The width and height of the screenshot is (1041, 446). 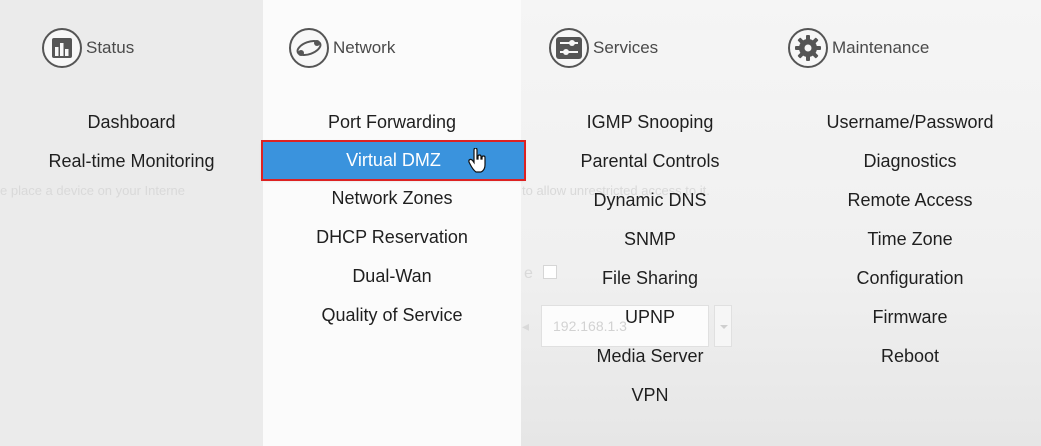 I want to click on menu-item-quality-of-service: Quality of Service, so click(x=392, y=315).